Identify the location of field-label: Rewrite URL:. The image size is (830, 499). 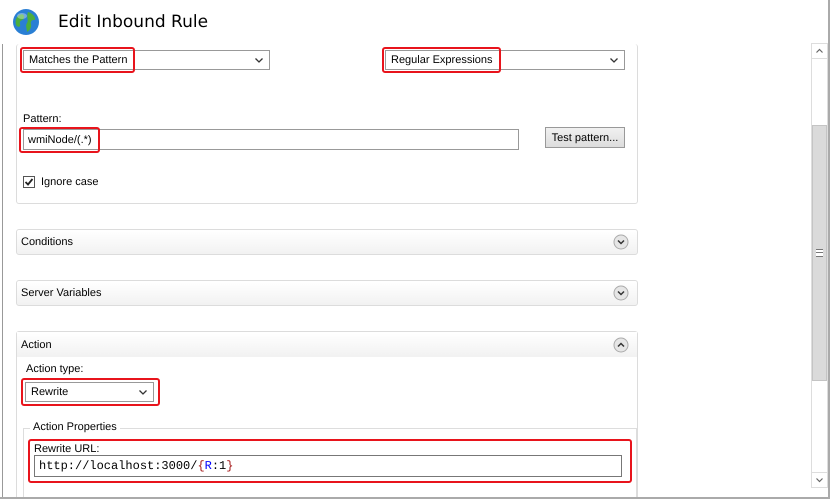
(67, 449).